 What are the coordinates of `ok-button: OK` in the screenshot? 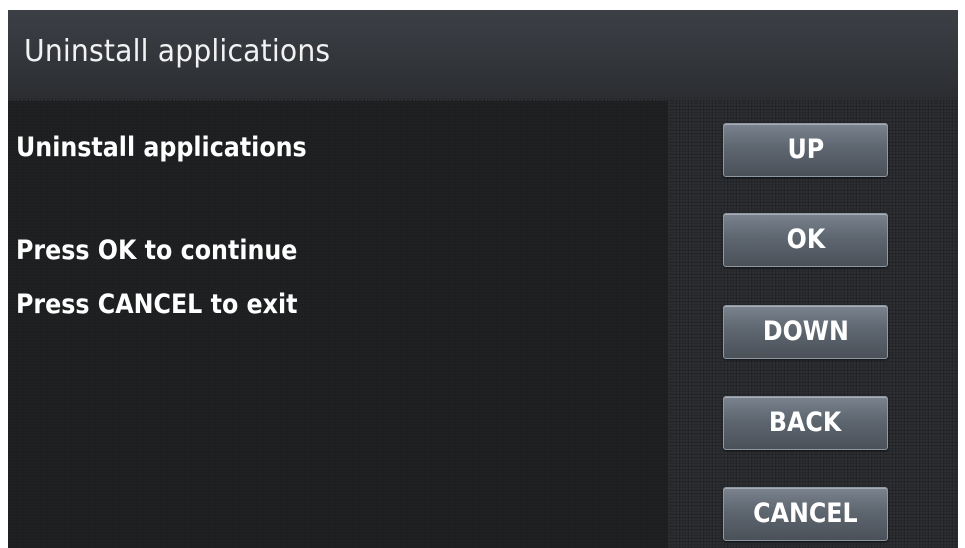 It's located at (805, 240).